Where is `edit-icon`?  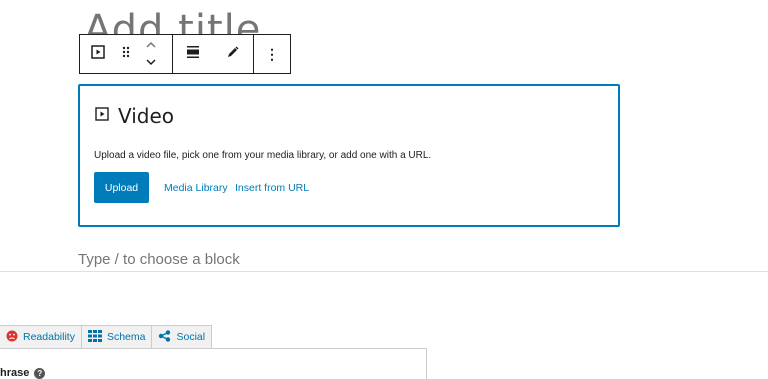
edit-icon is located at coordinates (233, 54).